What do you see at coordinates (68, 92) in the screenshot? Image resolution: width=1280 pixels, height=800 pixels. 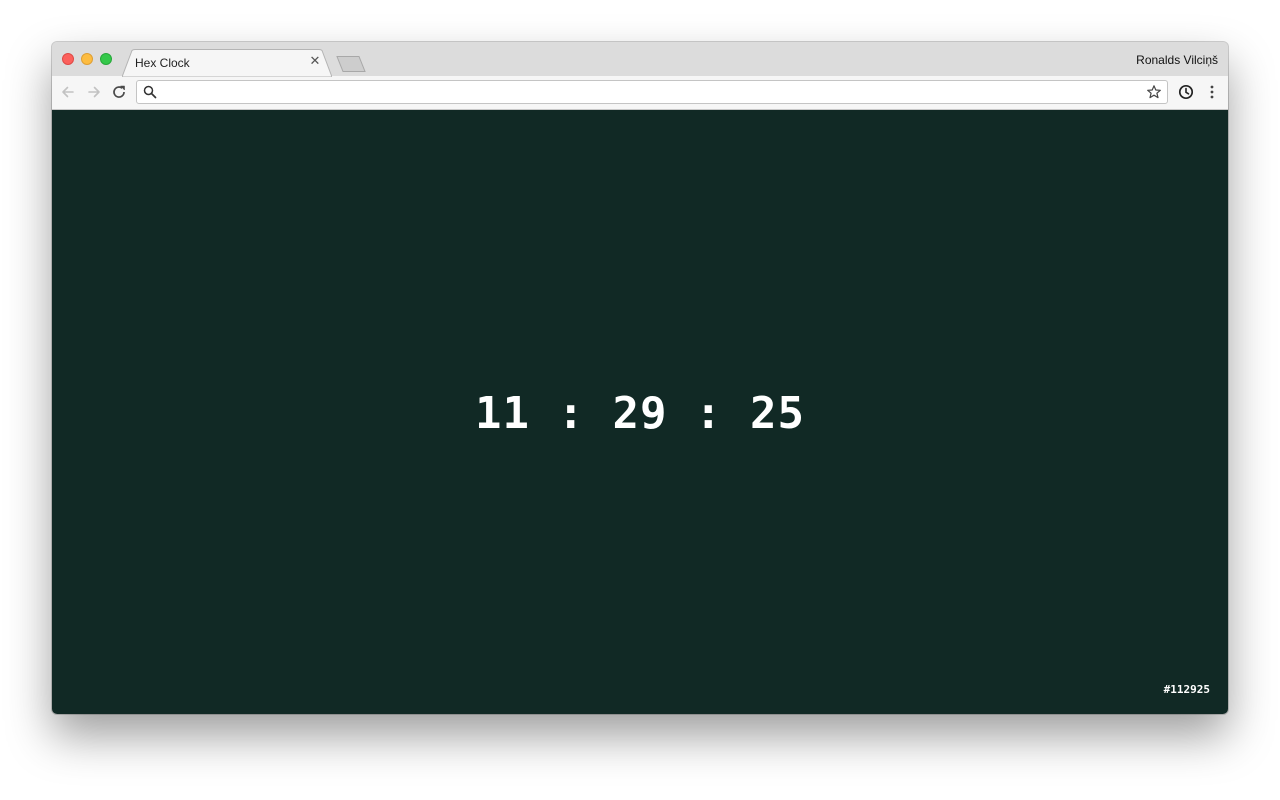 I see `arrow-left-icon` at bounding box center [68, 92].